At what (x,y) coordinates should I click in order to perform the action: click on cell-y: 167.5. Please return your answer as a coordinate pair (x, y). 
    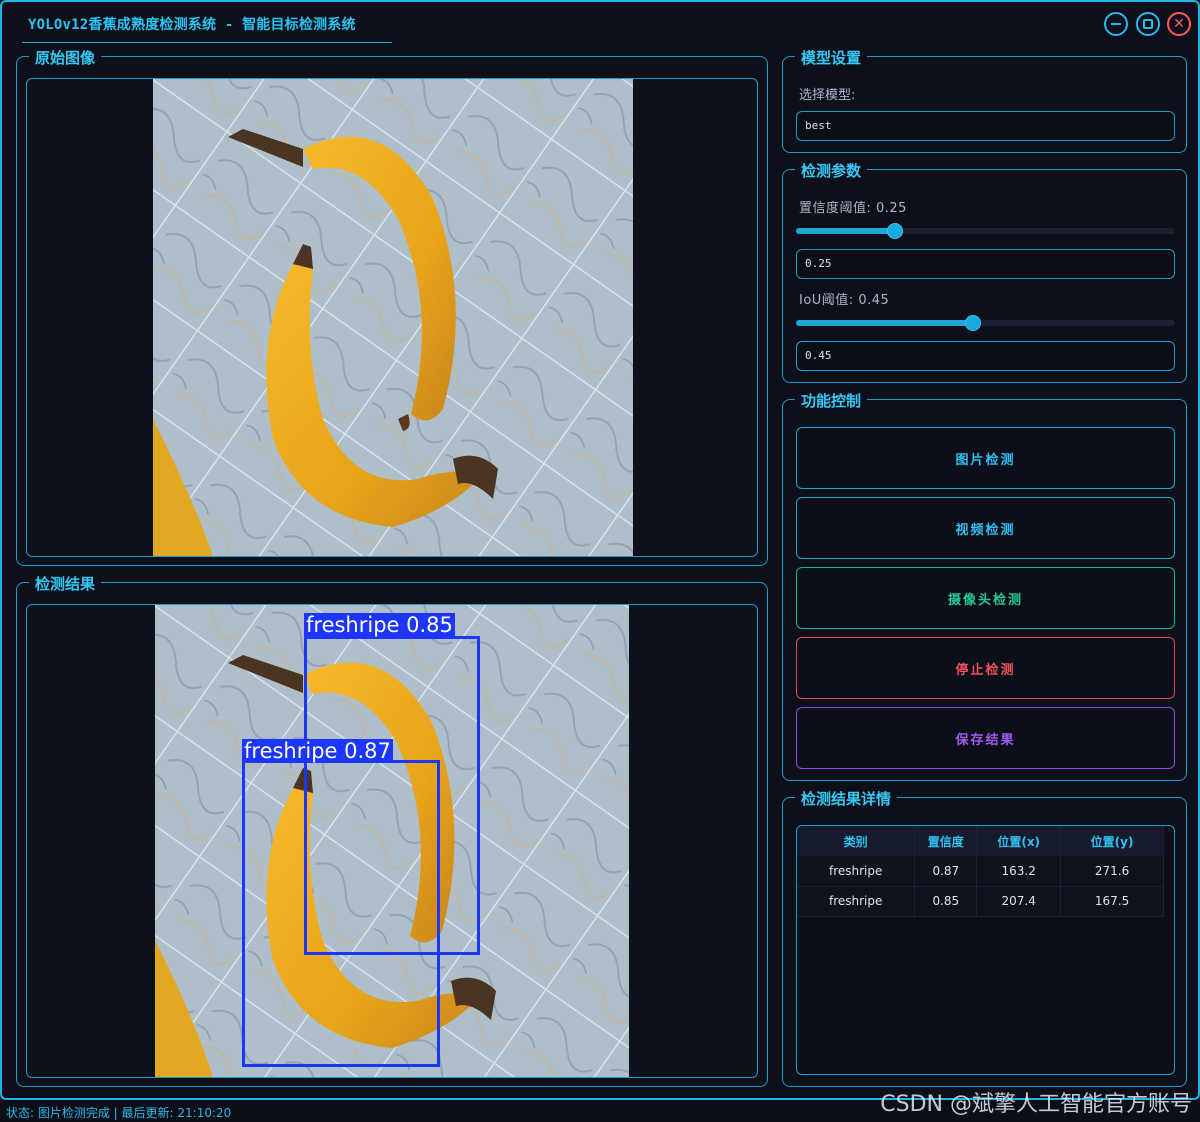
    Looking at the image, I should click on (1112, 901).